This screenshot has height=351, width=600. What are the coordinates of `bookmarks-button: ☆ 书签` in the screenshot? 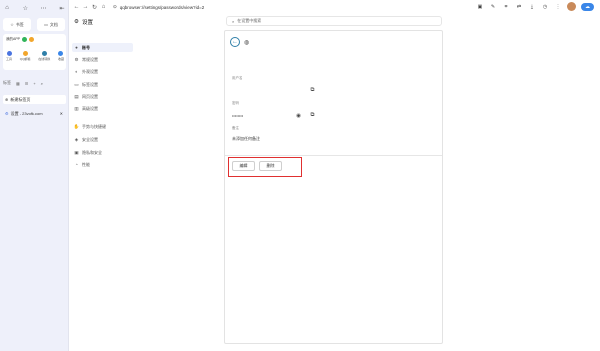 It's located at (17, 24).